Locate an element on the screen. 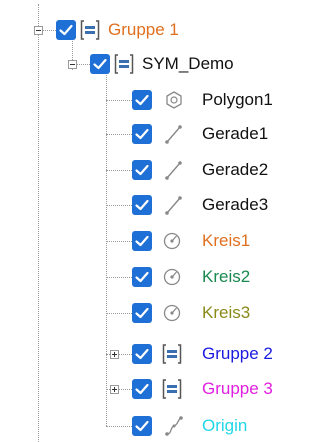  polygon-icon is located at coordinates (174, 100).